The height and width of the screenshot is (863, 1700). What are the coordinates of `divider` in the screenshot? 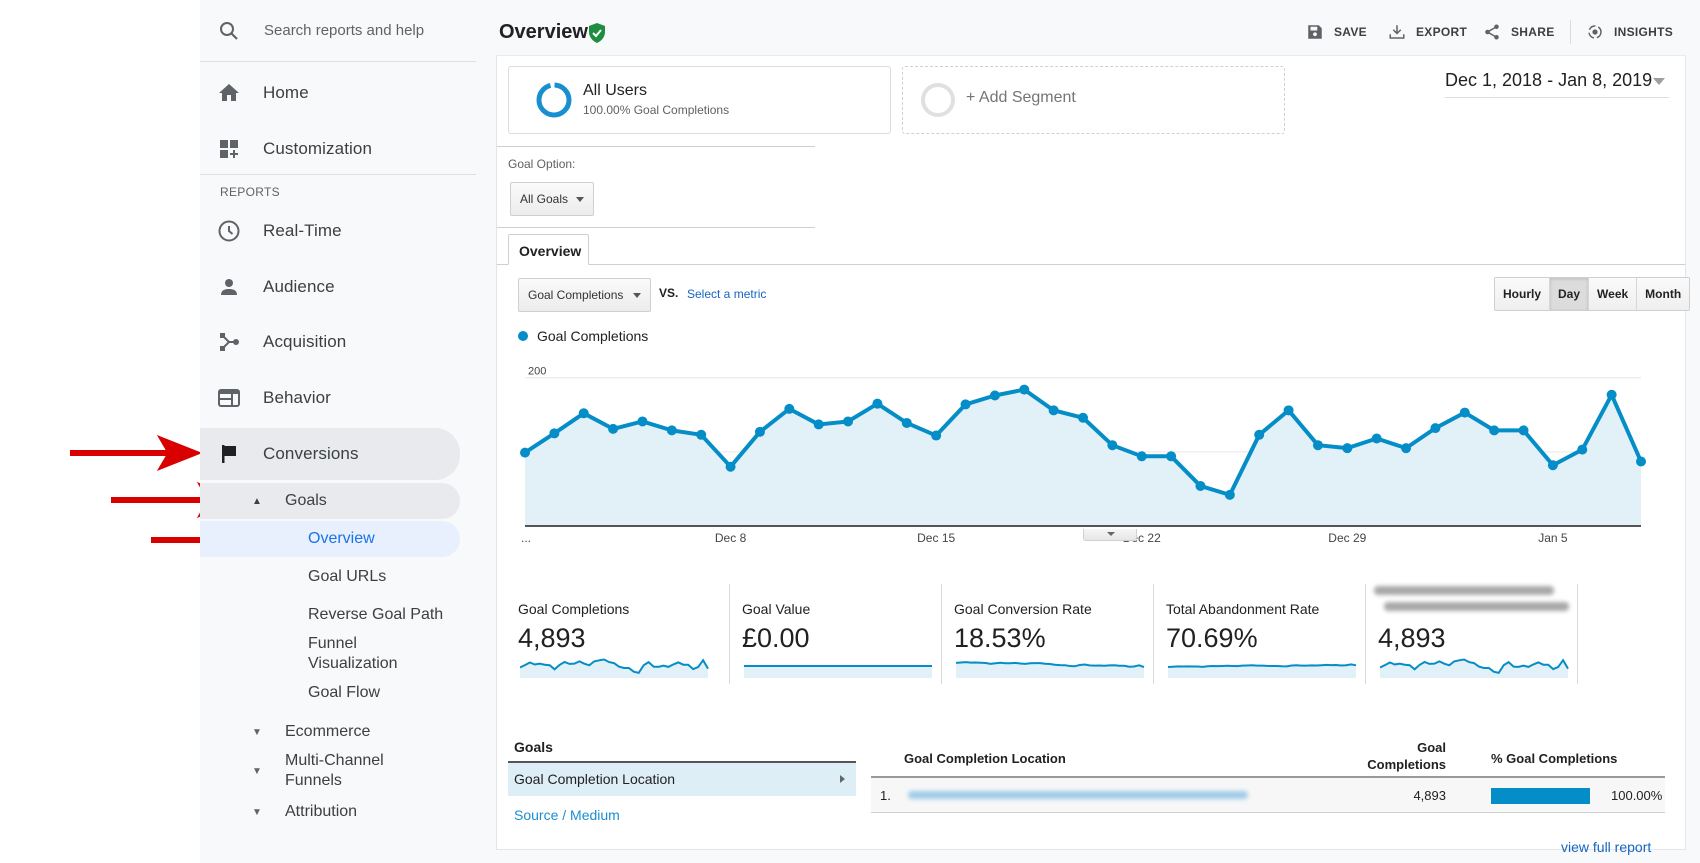 It's located at (338, 174).